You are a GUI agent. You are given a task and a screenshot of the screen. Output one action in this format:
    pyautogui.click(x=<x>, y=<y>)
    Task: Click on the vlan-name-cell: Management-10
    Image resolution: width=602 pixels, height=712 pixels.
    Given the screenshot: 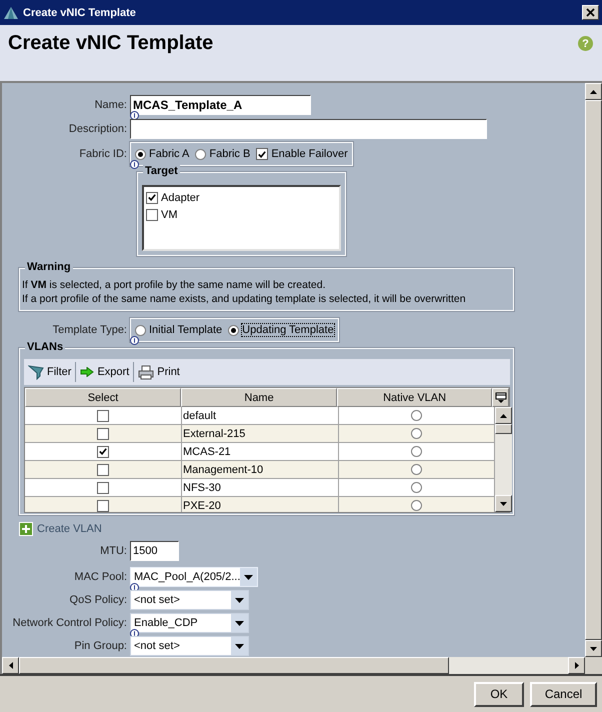 What is the action you would take?
    pyautogui.click(x=260, y=470)
    